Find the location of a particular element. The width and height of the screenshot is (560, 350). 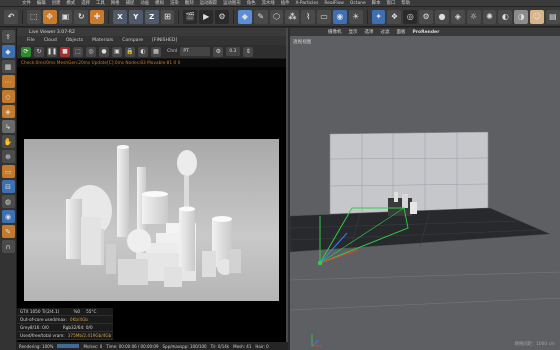

pause-render-icon: ❚❚ is located at coordinates (52, 51).